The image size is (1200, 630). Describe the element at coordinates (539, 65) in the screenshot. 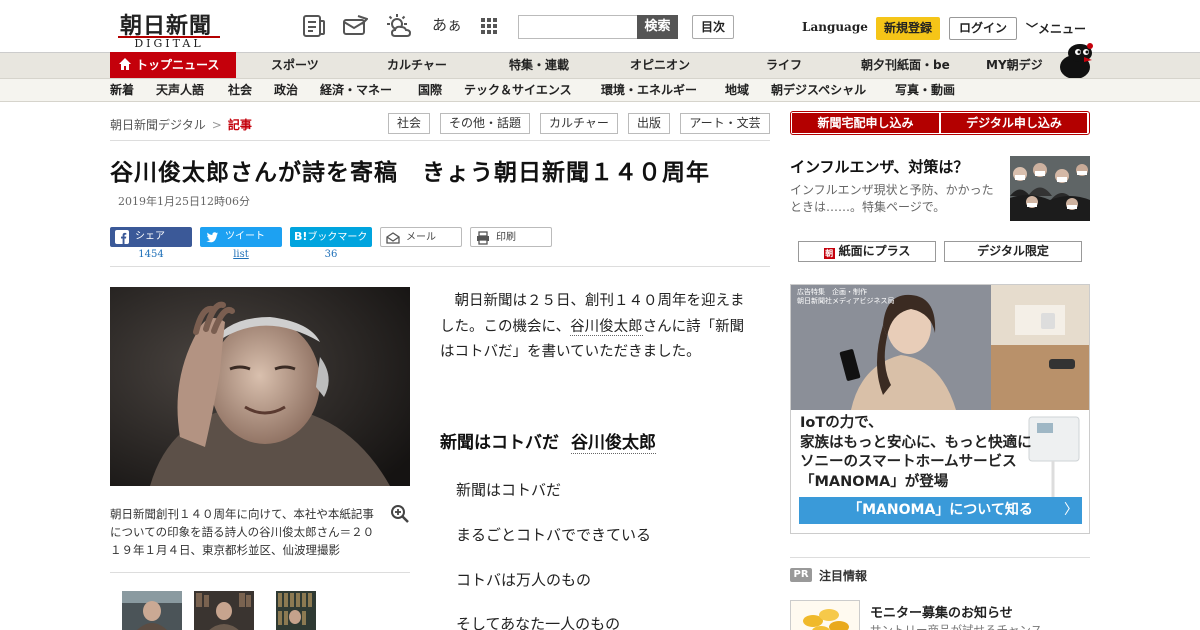

I see `nav-item-features: 特集・連載` at that location.